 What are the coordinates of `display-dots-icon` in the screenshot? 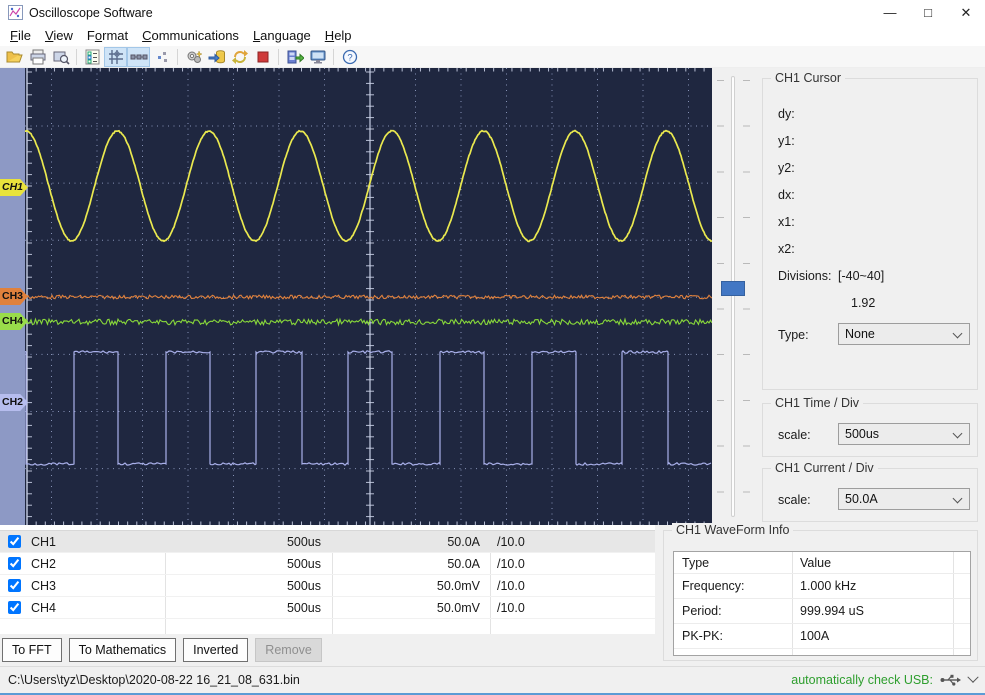 It's located at (138, 56).